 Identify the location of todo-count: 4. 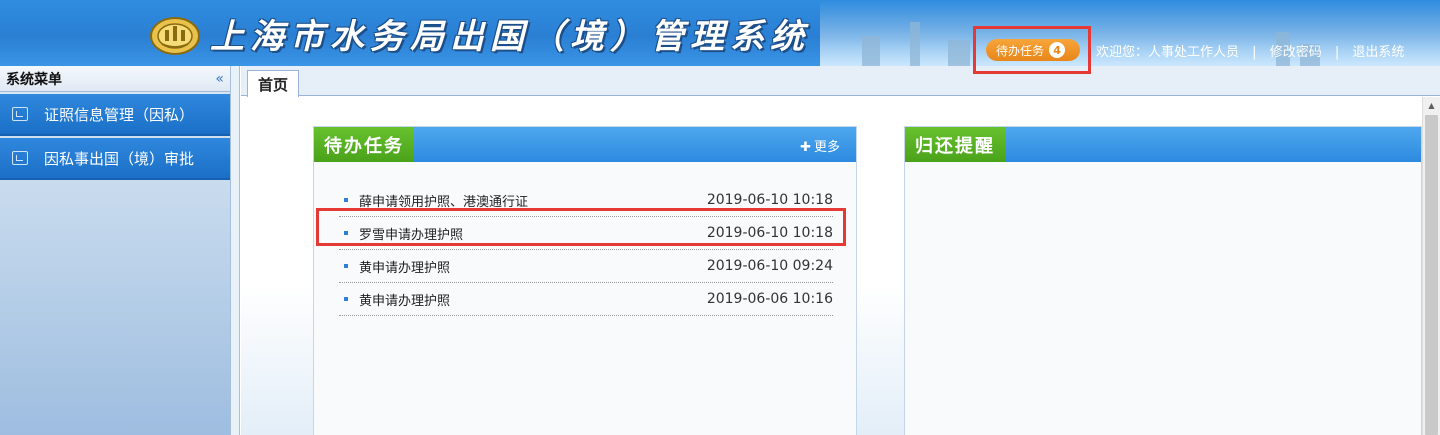
(1057, 50).